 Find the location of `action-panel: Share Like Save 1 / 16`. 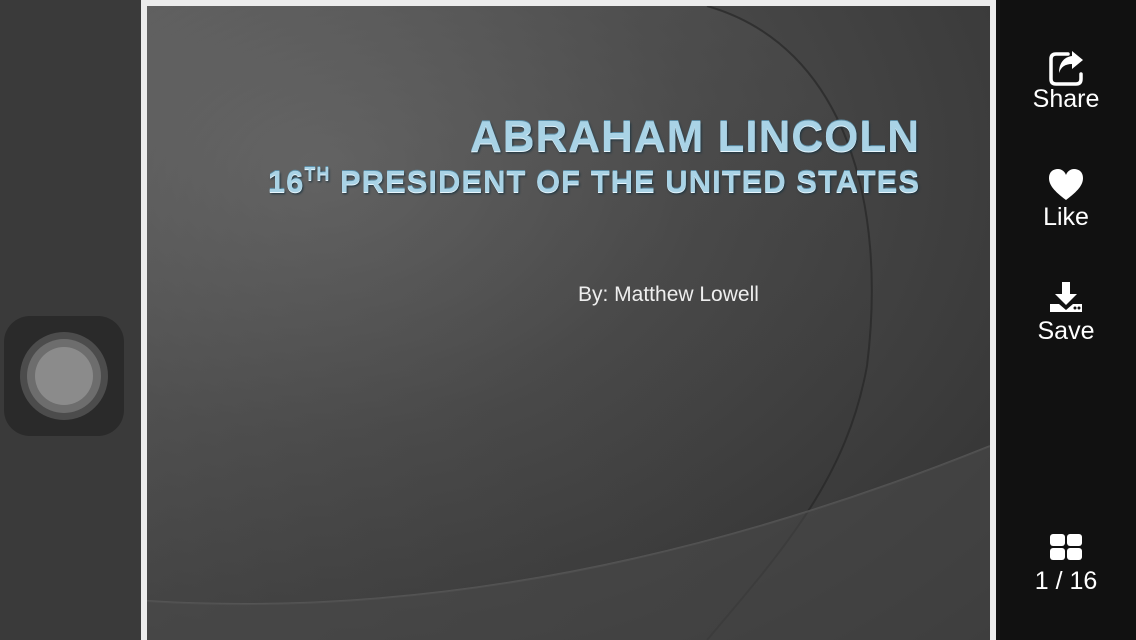

action-panel: Share Like Save 1 / 16 is located at coordinates (1066, 320).